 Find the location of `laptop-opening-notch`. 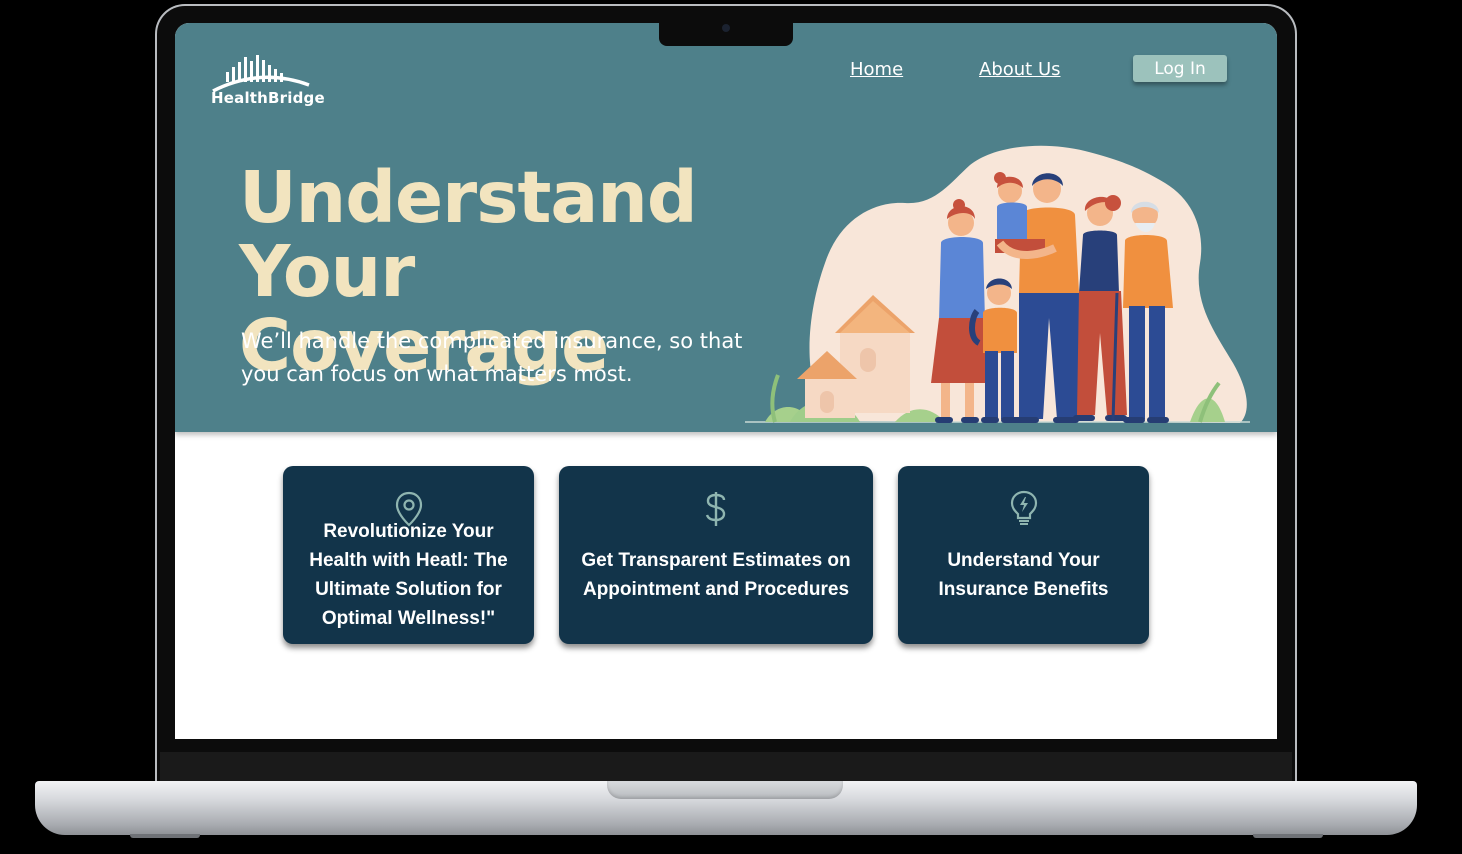

laptop-opening-notch is located at coordinates (725, 790).